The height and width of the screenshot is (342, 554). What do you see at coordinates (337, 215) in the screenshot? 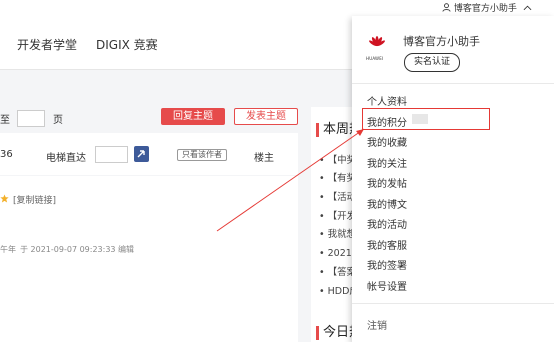
I see `hot-item: • 【开发` at bounding box center [337, 215].